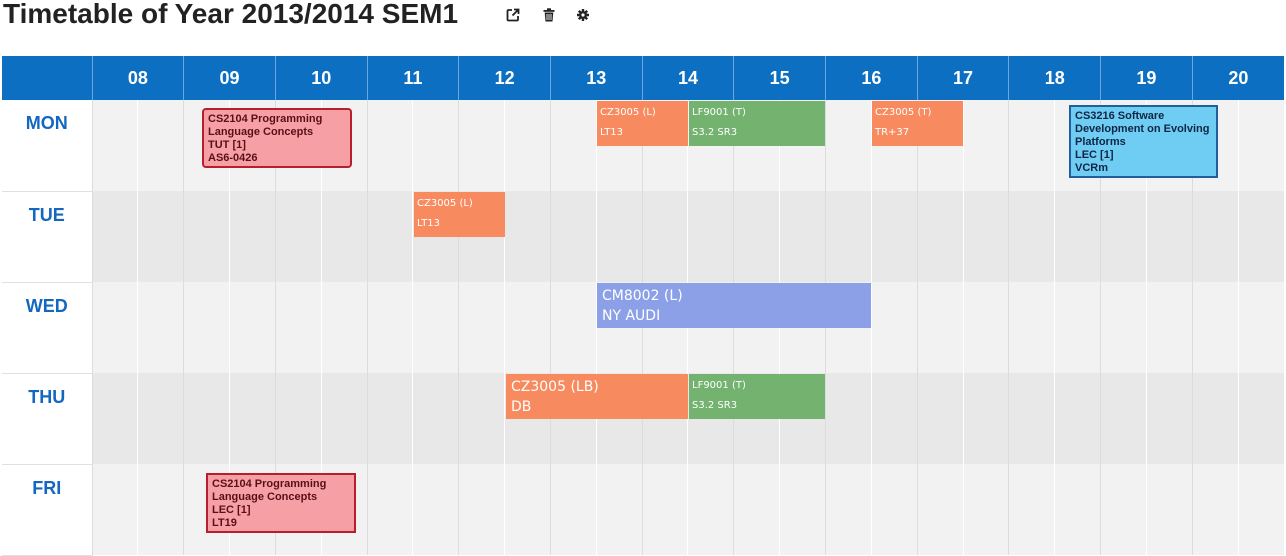 The width and height of the screenshot is (1286, 556). What do you see at coordinates (757, 396) in the screenshot?
I see `lesson-thu-lf9001-t: LF9001 (T) S3.2 SR3` at bounding box center [757, 396].